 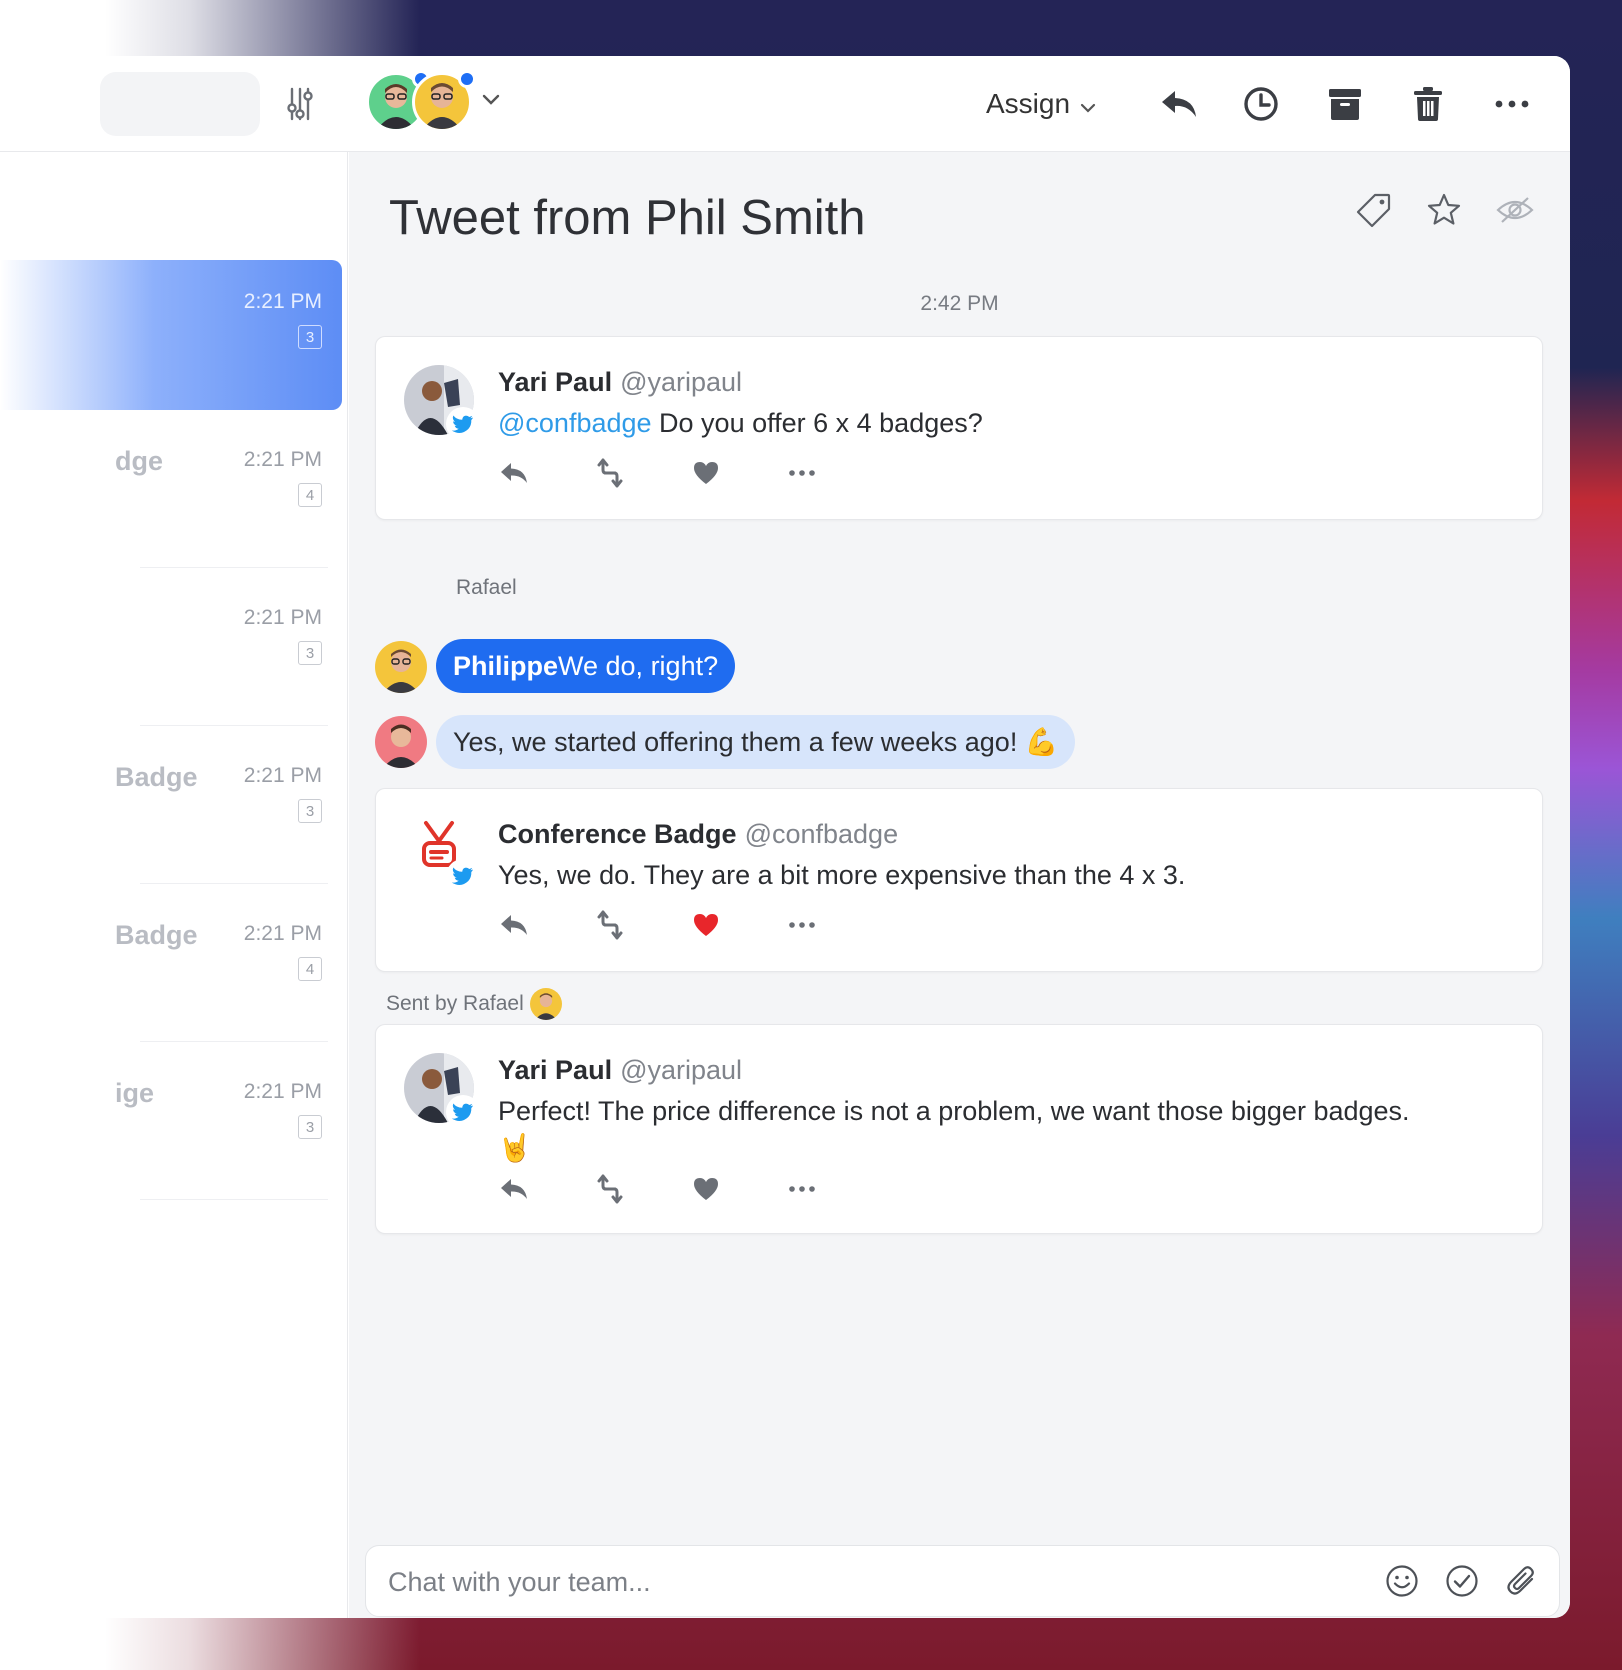 What do you see at coordinates (1462, 1583) in the screenshot?
I see `checkmark-circle-icon` at bounding box center [1462, 1583].